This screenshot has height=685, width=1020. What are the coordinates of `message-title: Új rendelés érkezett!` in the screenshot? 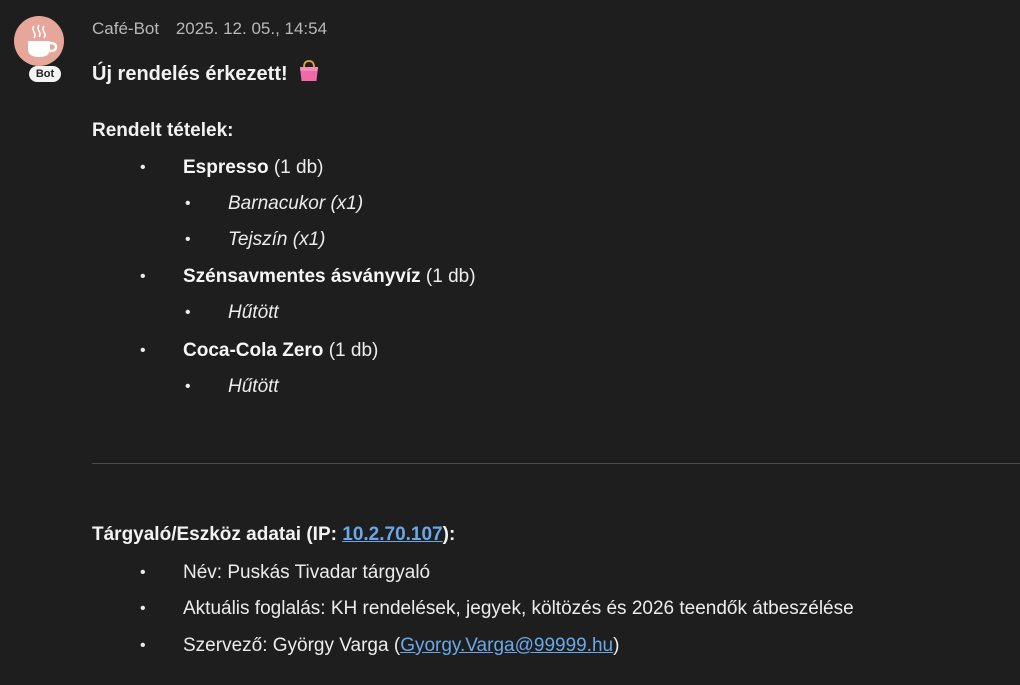 It's located at (206, 74).